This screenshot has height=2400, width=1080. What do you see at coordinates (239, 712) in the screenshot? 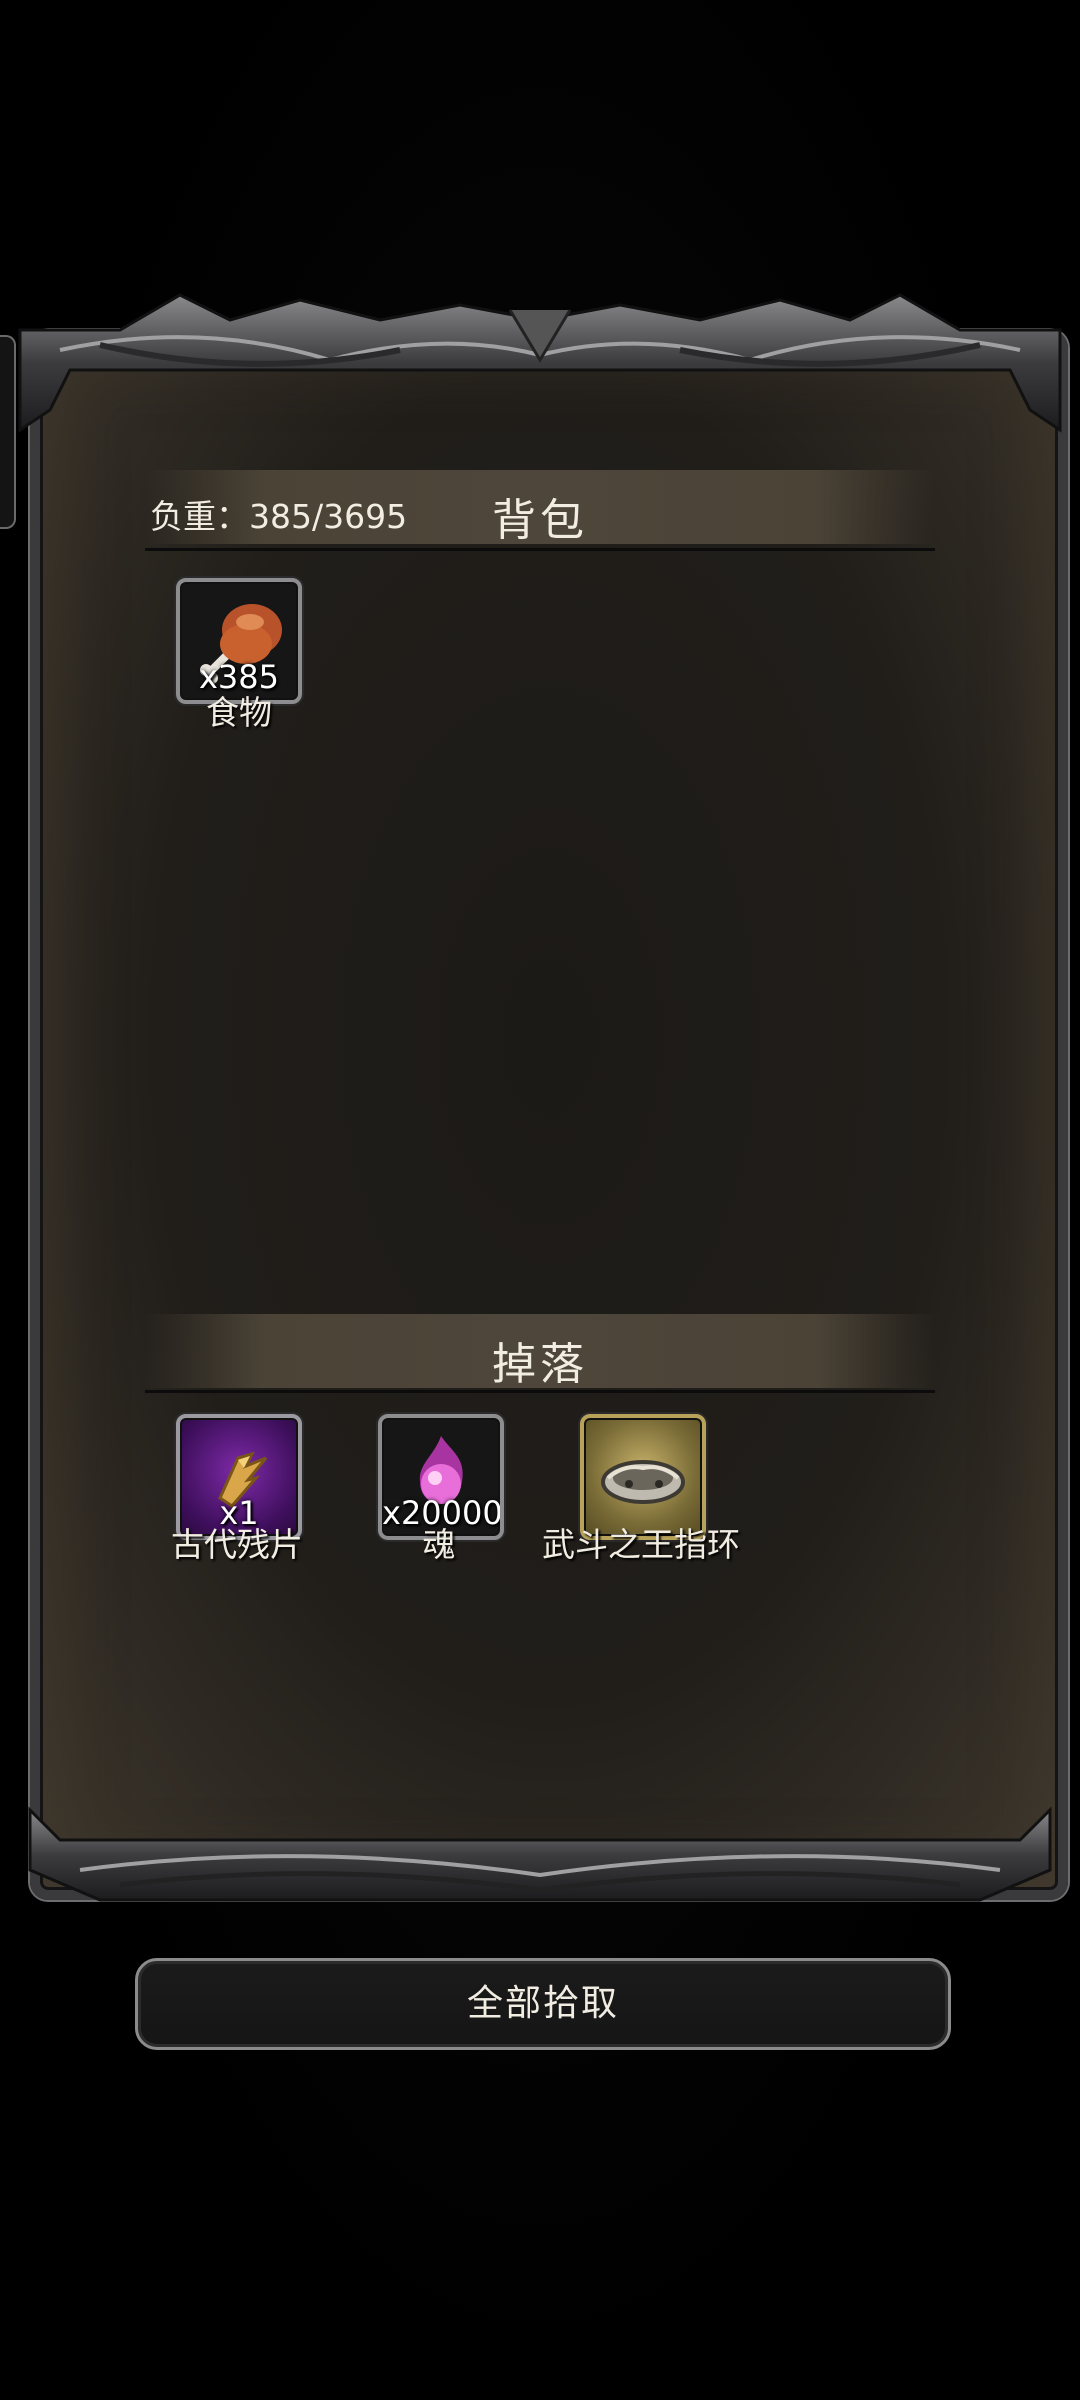
I see `item-name: 食物` at bounding box center [239, 712].